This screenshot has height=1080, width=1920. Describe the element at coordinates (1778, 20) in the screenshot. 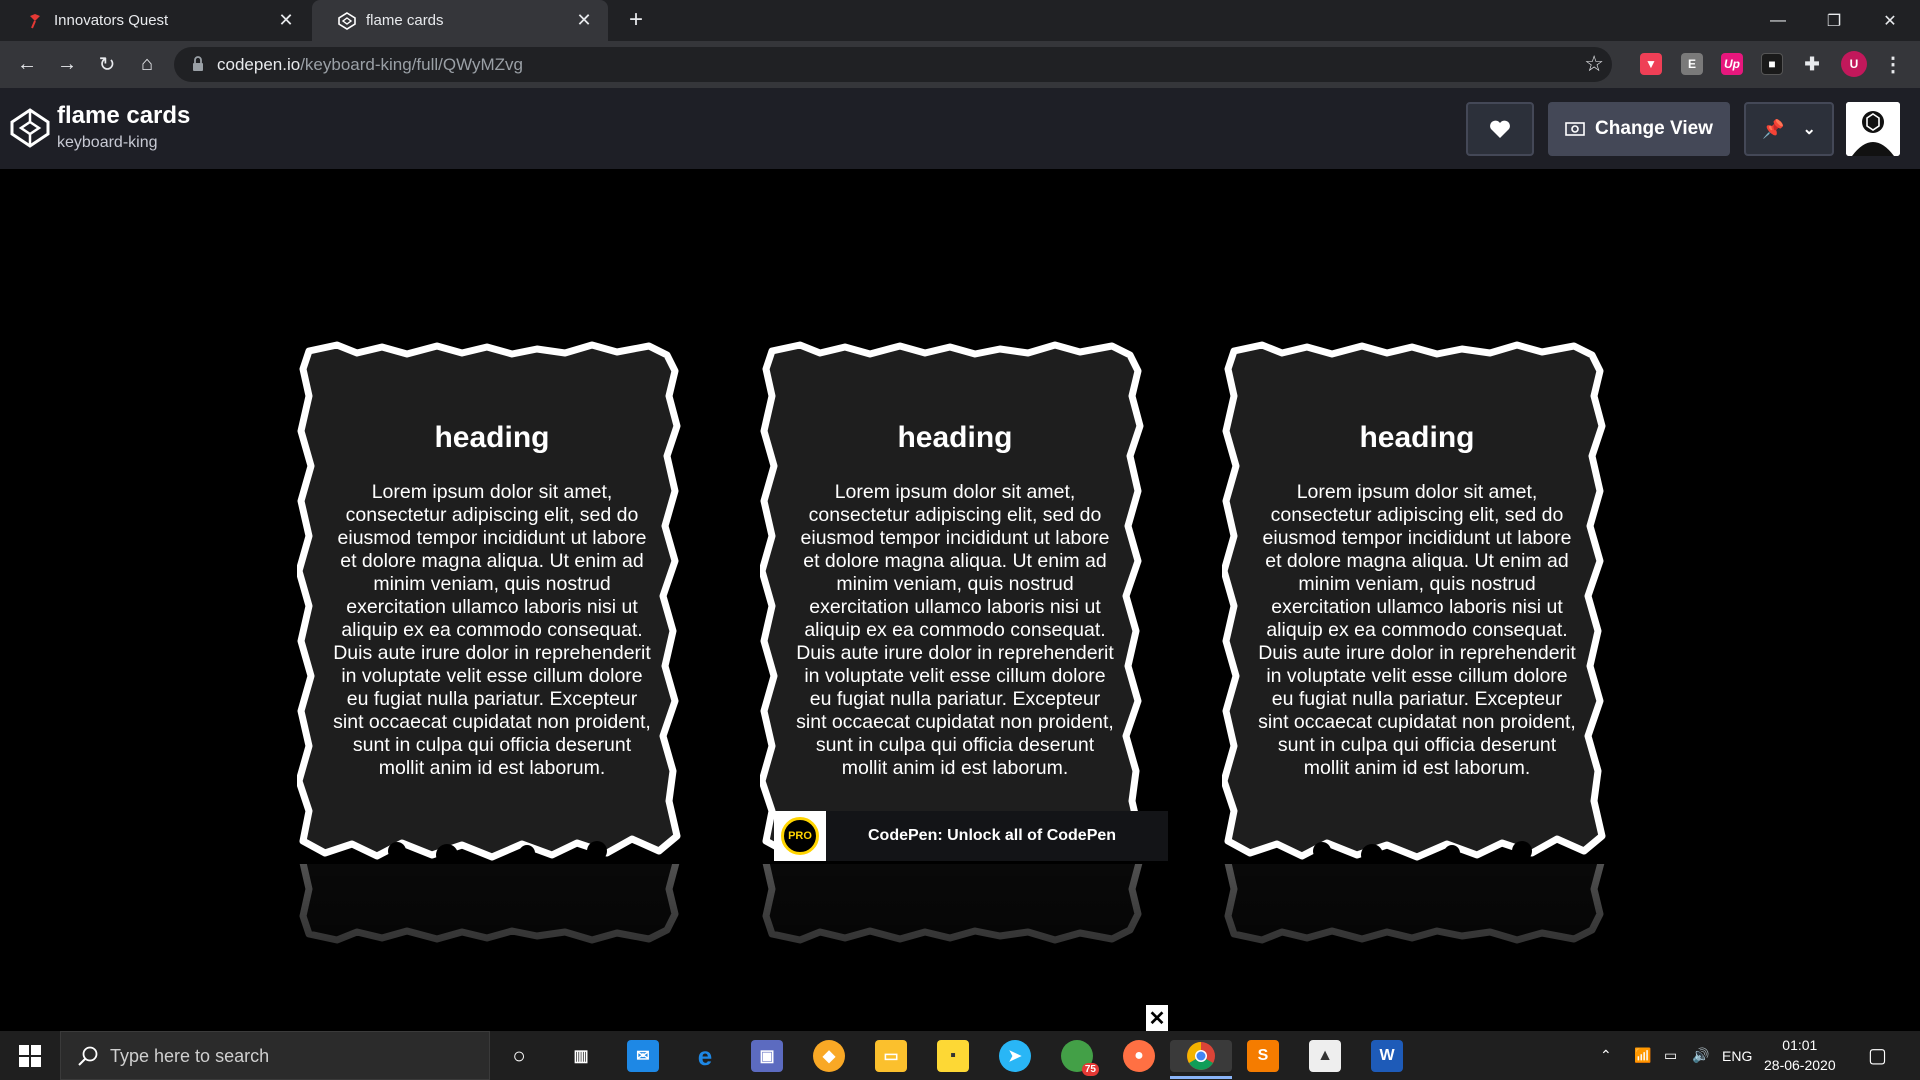

I see `minimize-icon: —` at that location.